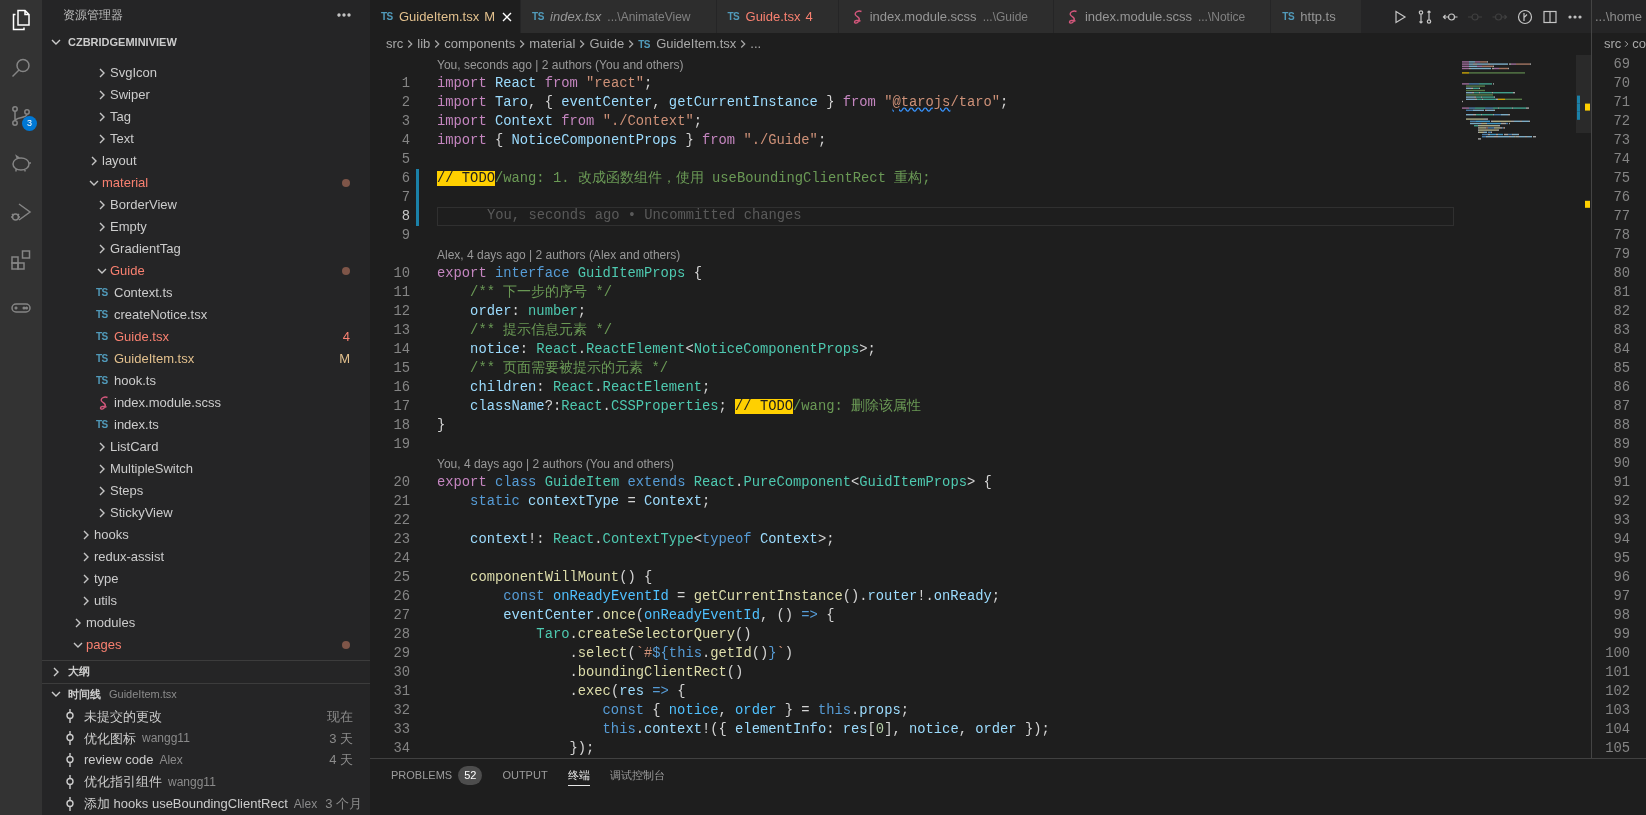  Describe the element at coordinates (206, 804) in the screenshot. I see `timeline-item: 添加 hooks useBoundingClientRect Alex 3 个月` at that location.